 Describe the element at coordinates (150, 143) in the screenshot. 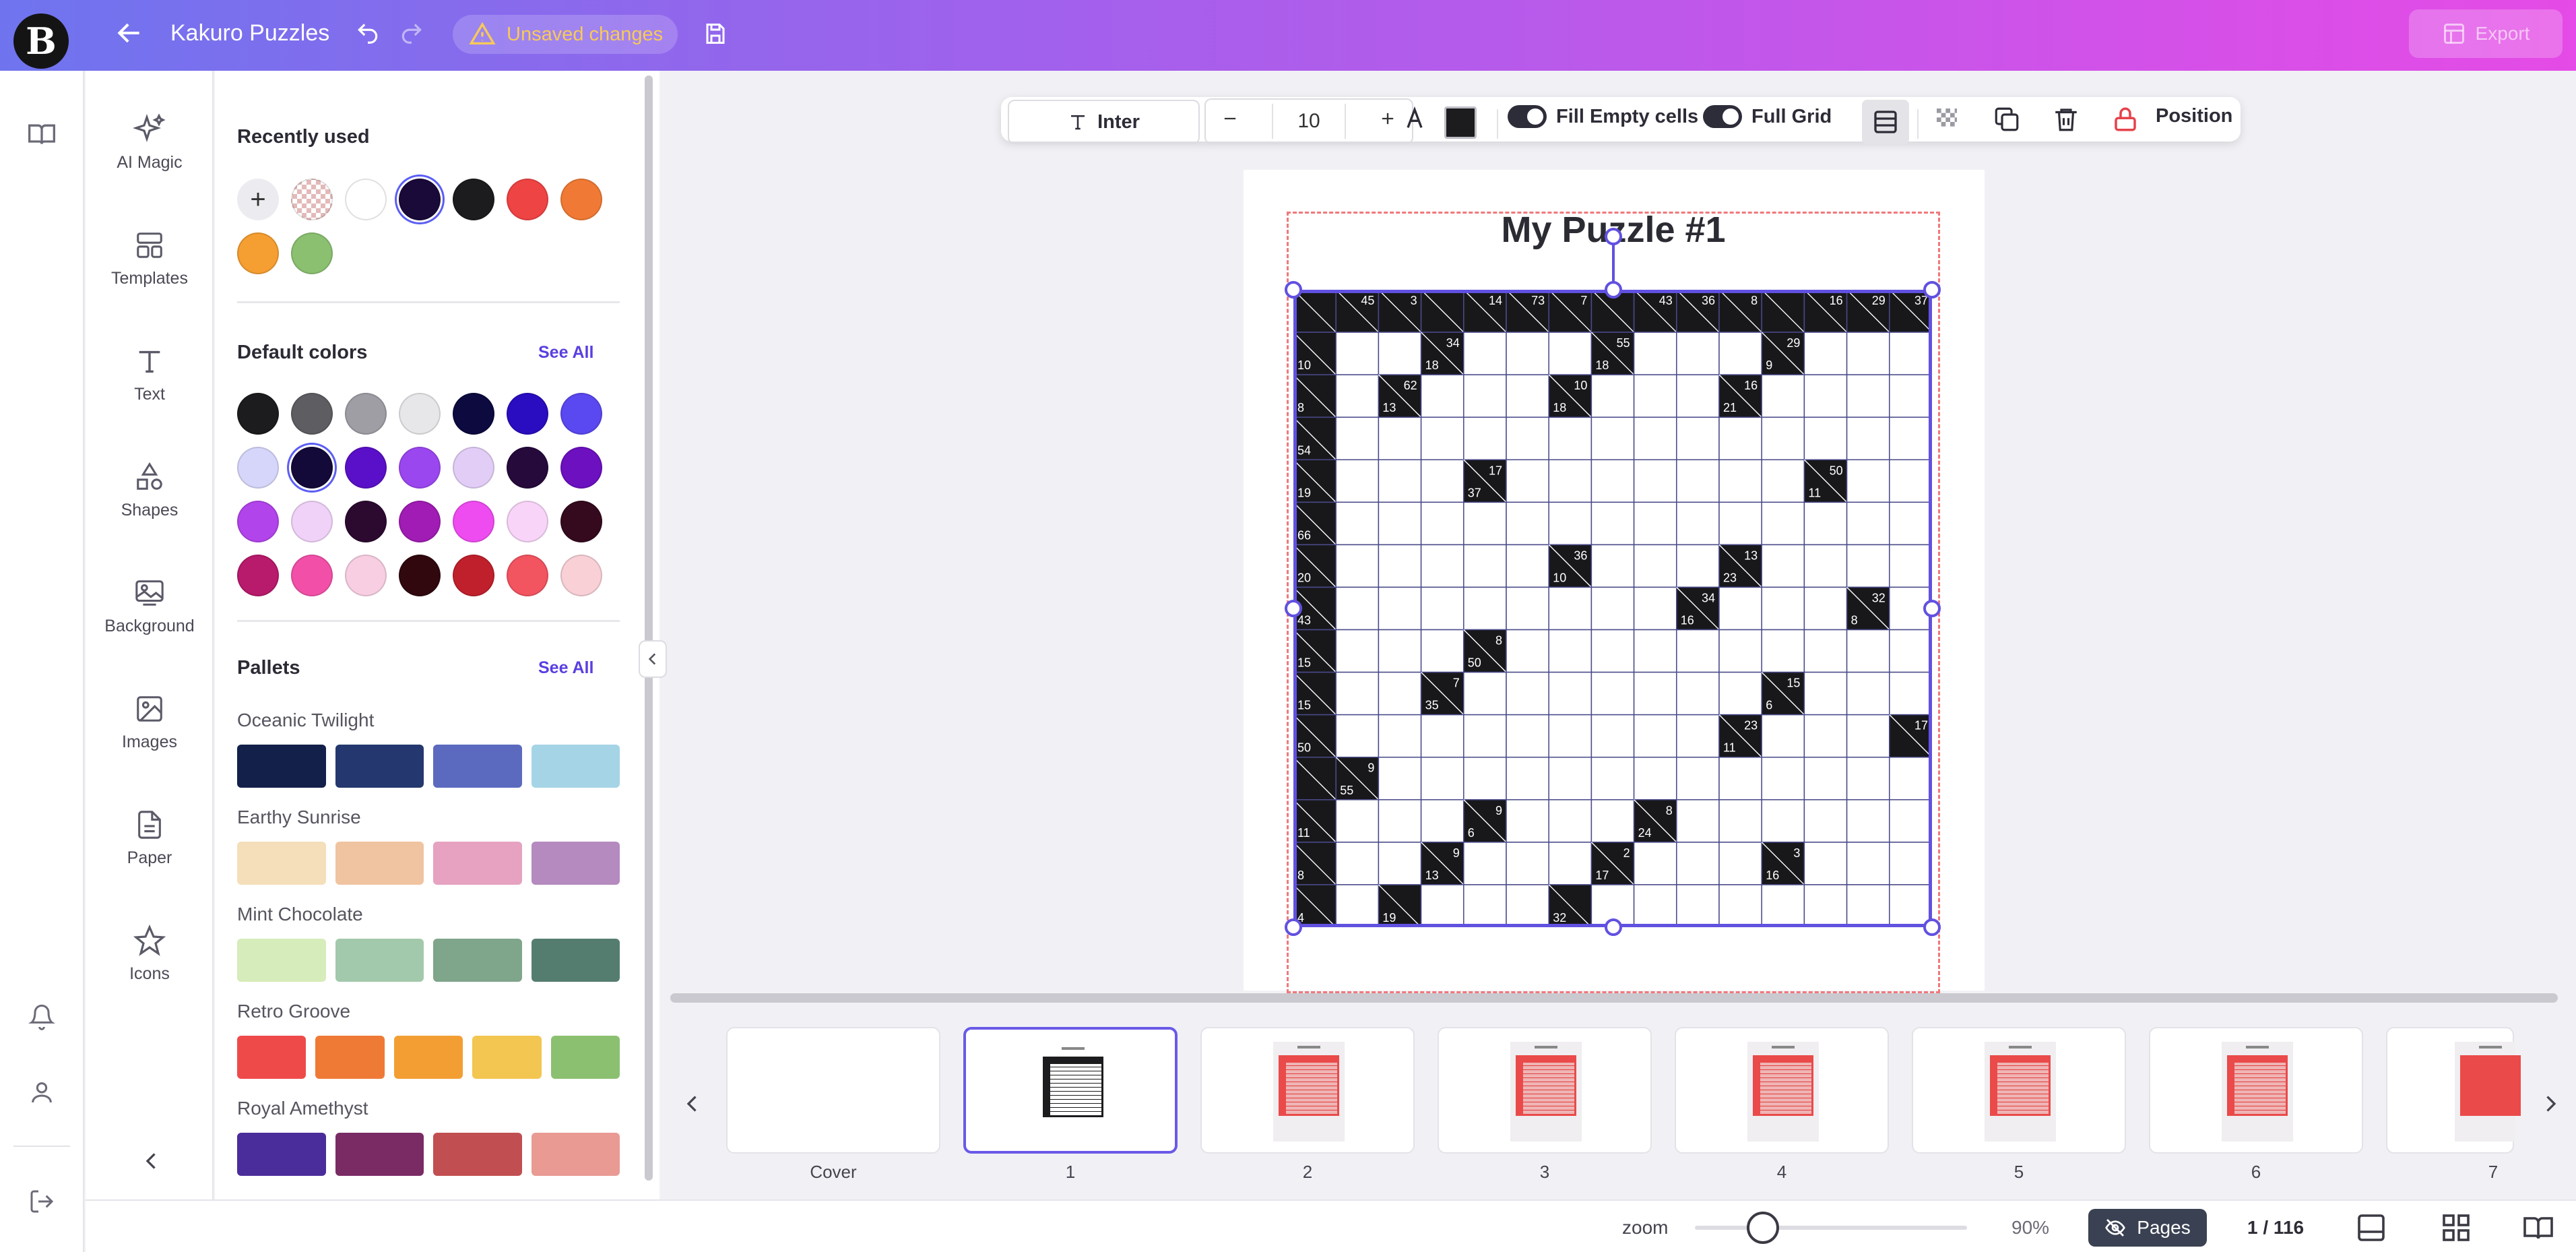

I see `tool-ai-magic: AI Magic` at that location.